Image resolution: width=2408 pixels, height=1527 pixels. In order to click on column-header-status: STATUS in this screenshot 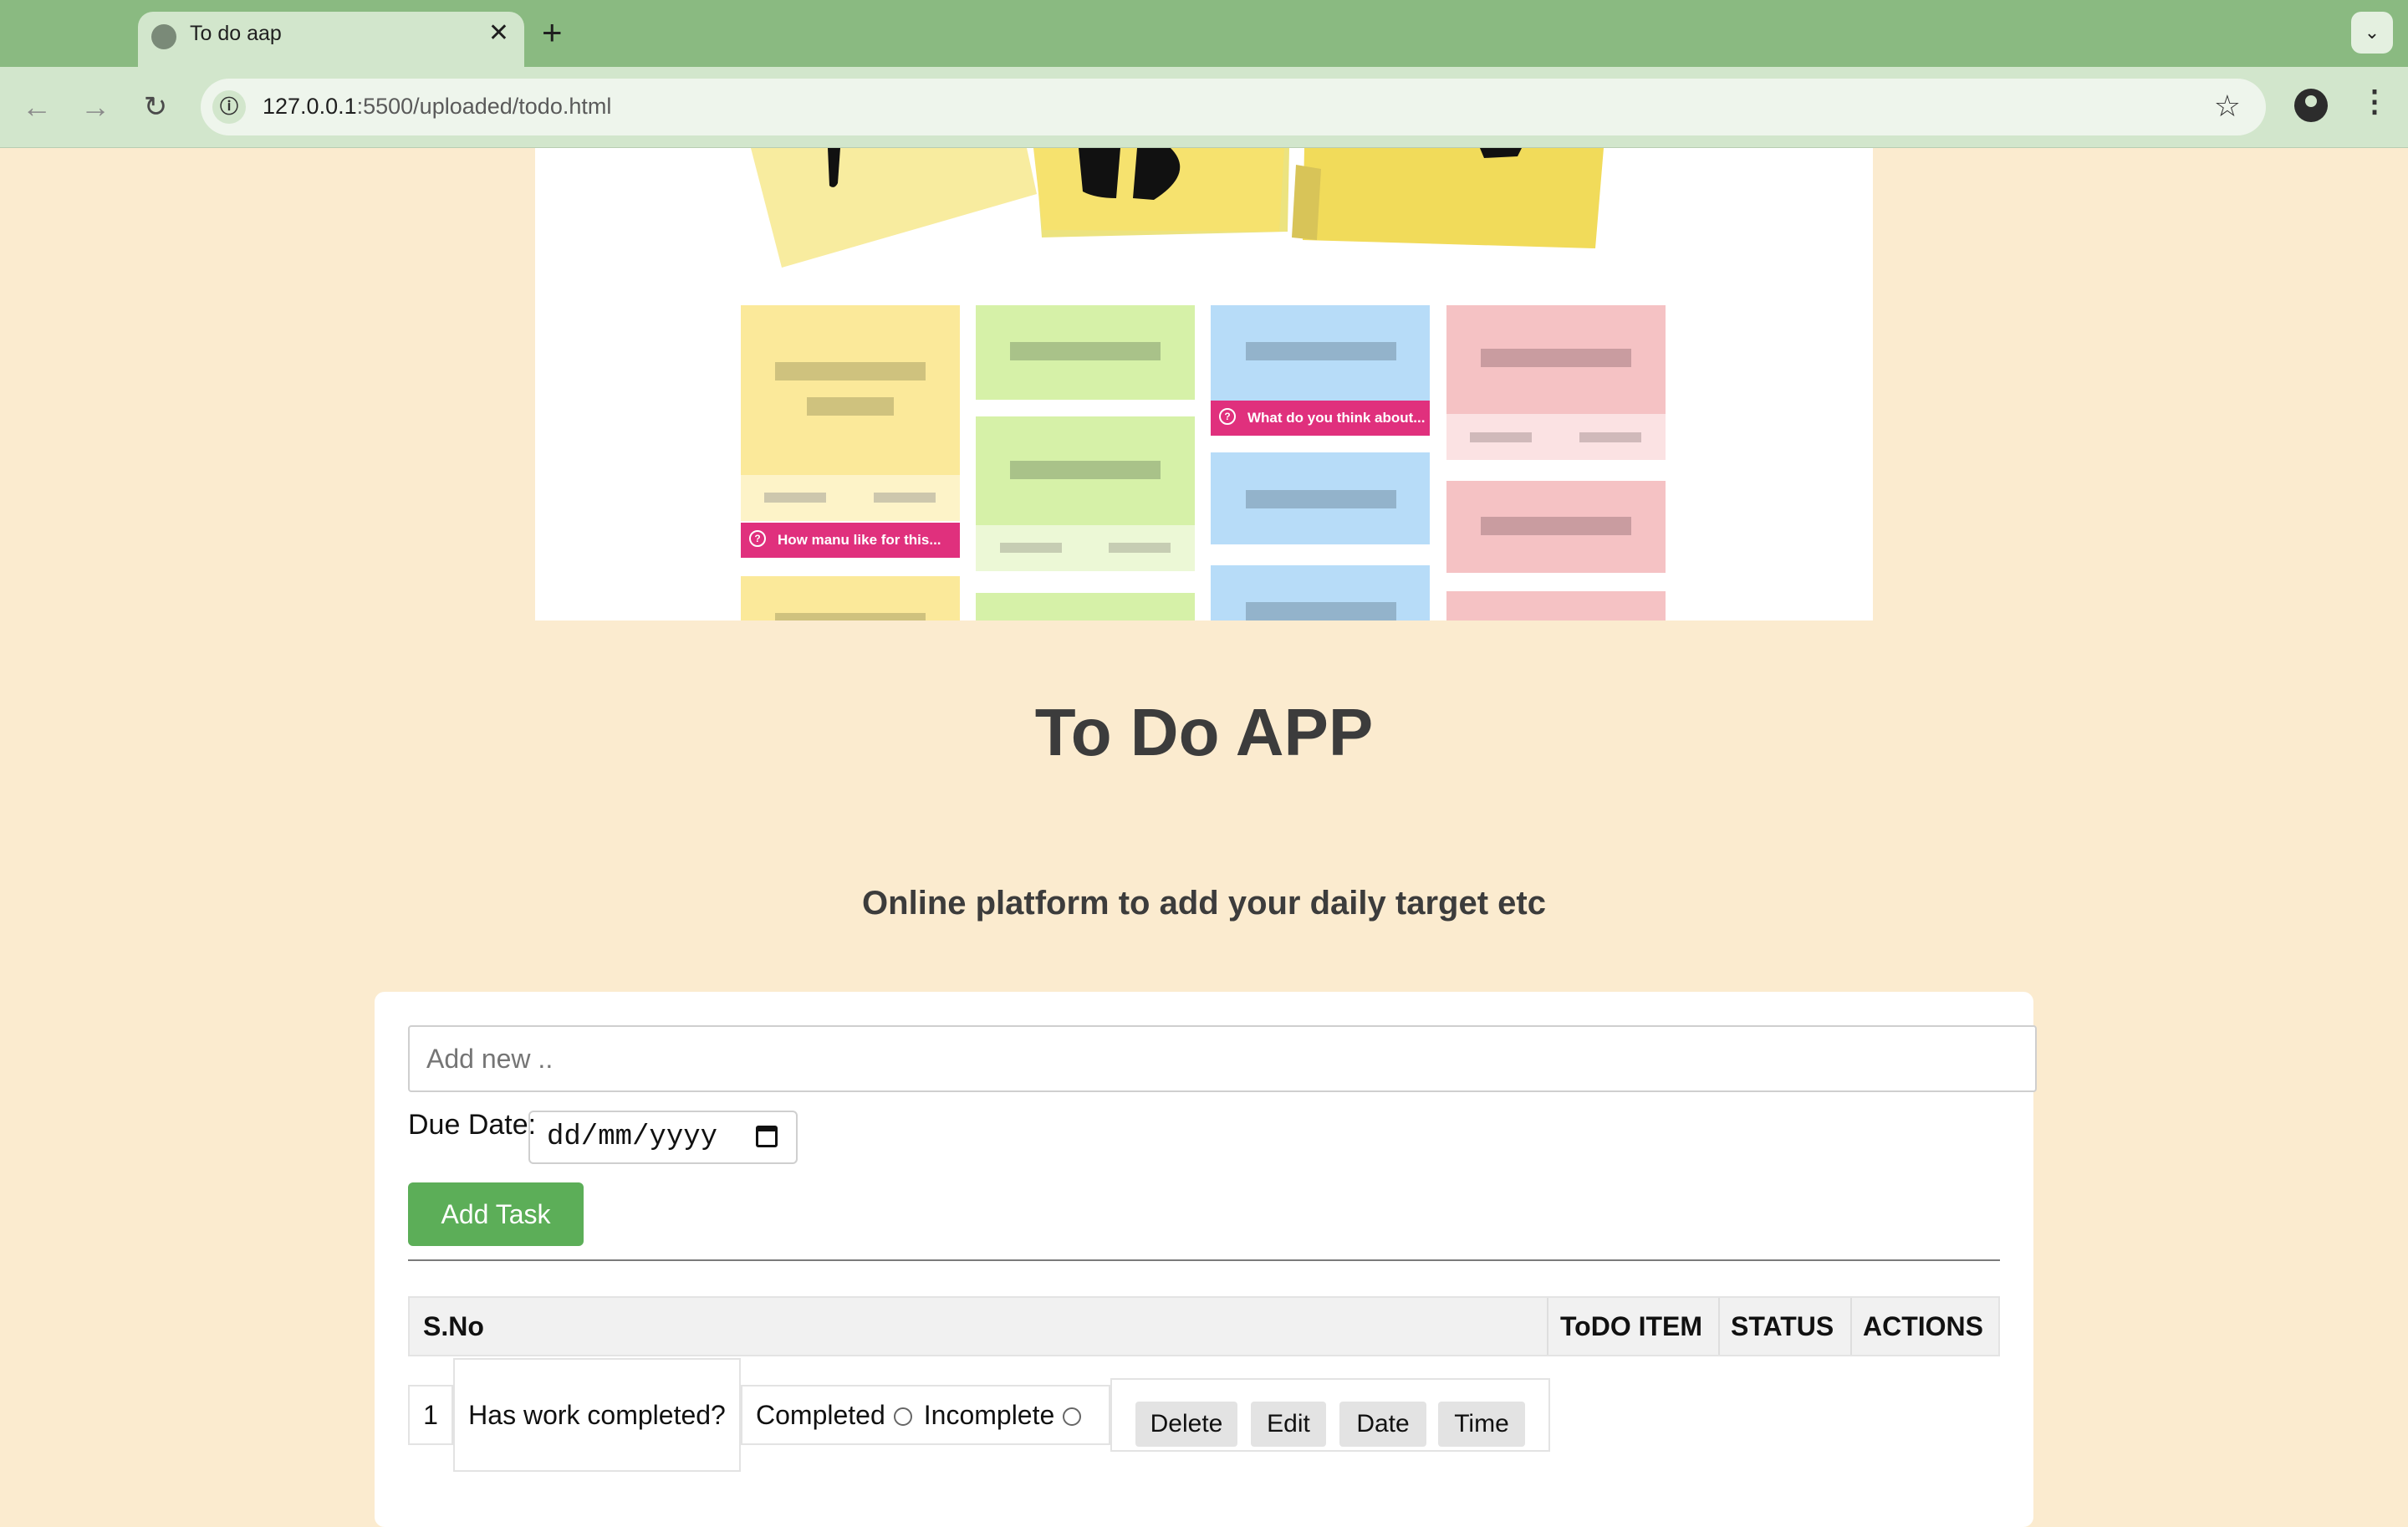, I will do `click(1782, 1326)`.